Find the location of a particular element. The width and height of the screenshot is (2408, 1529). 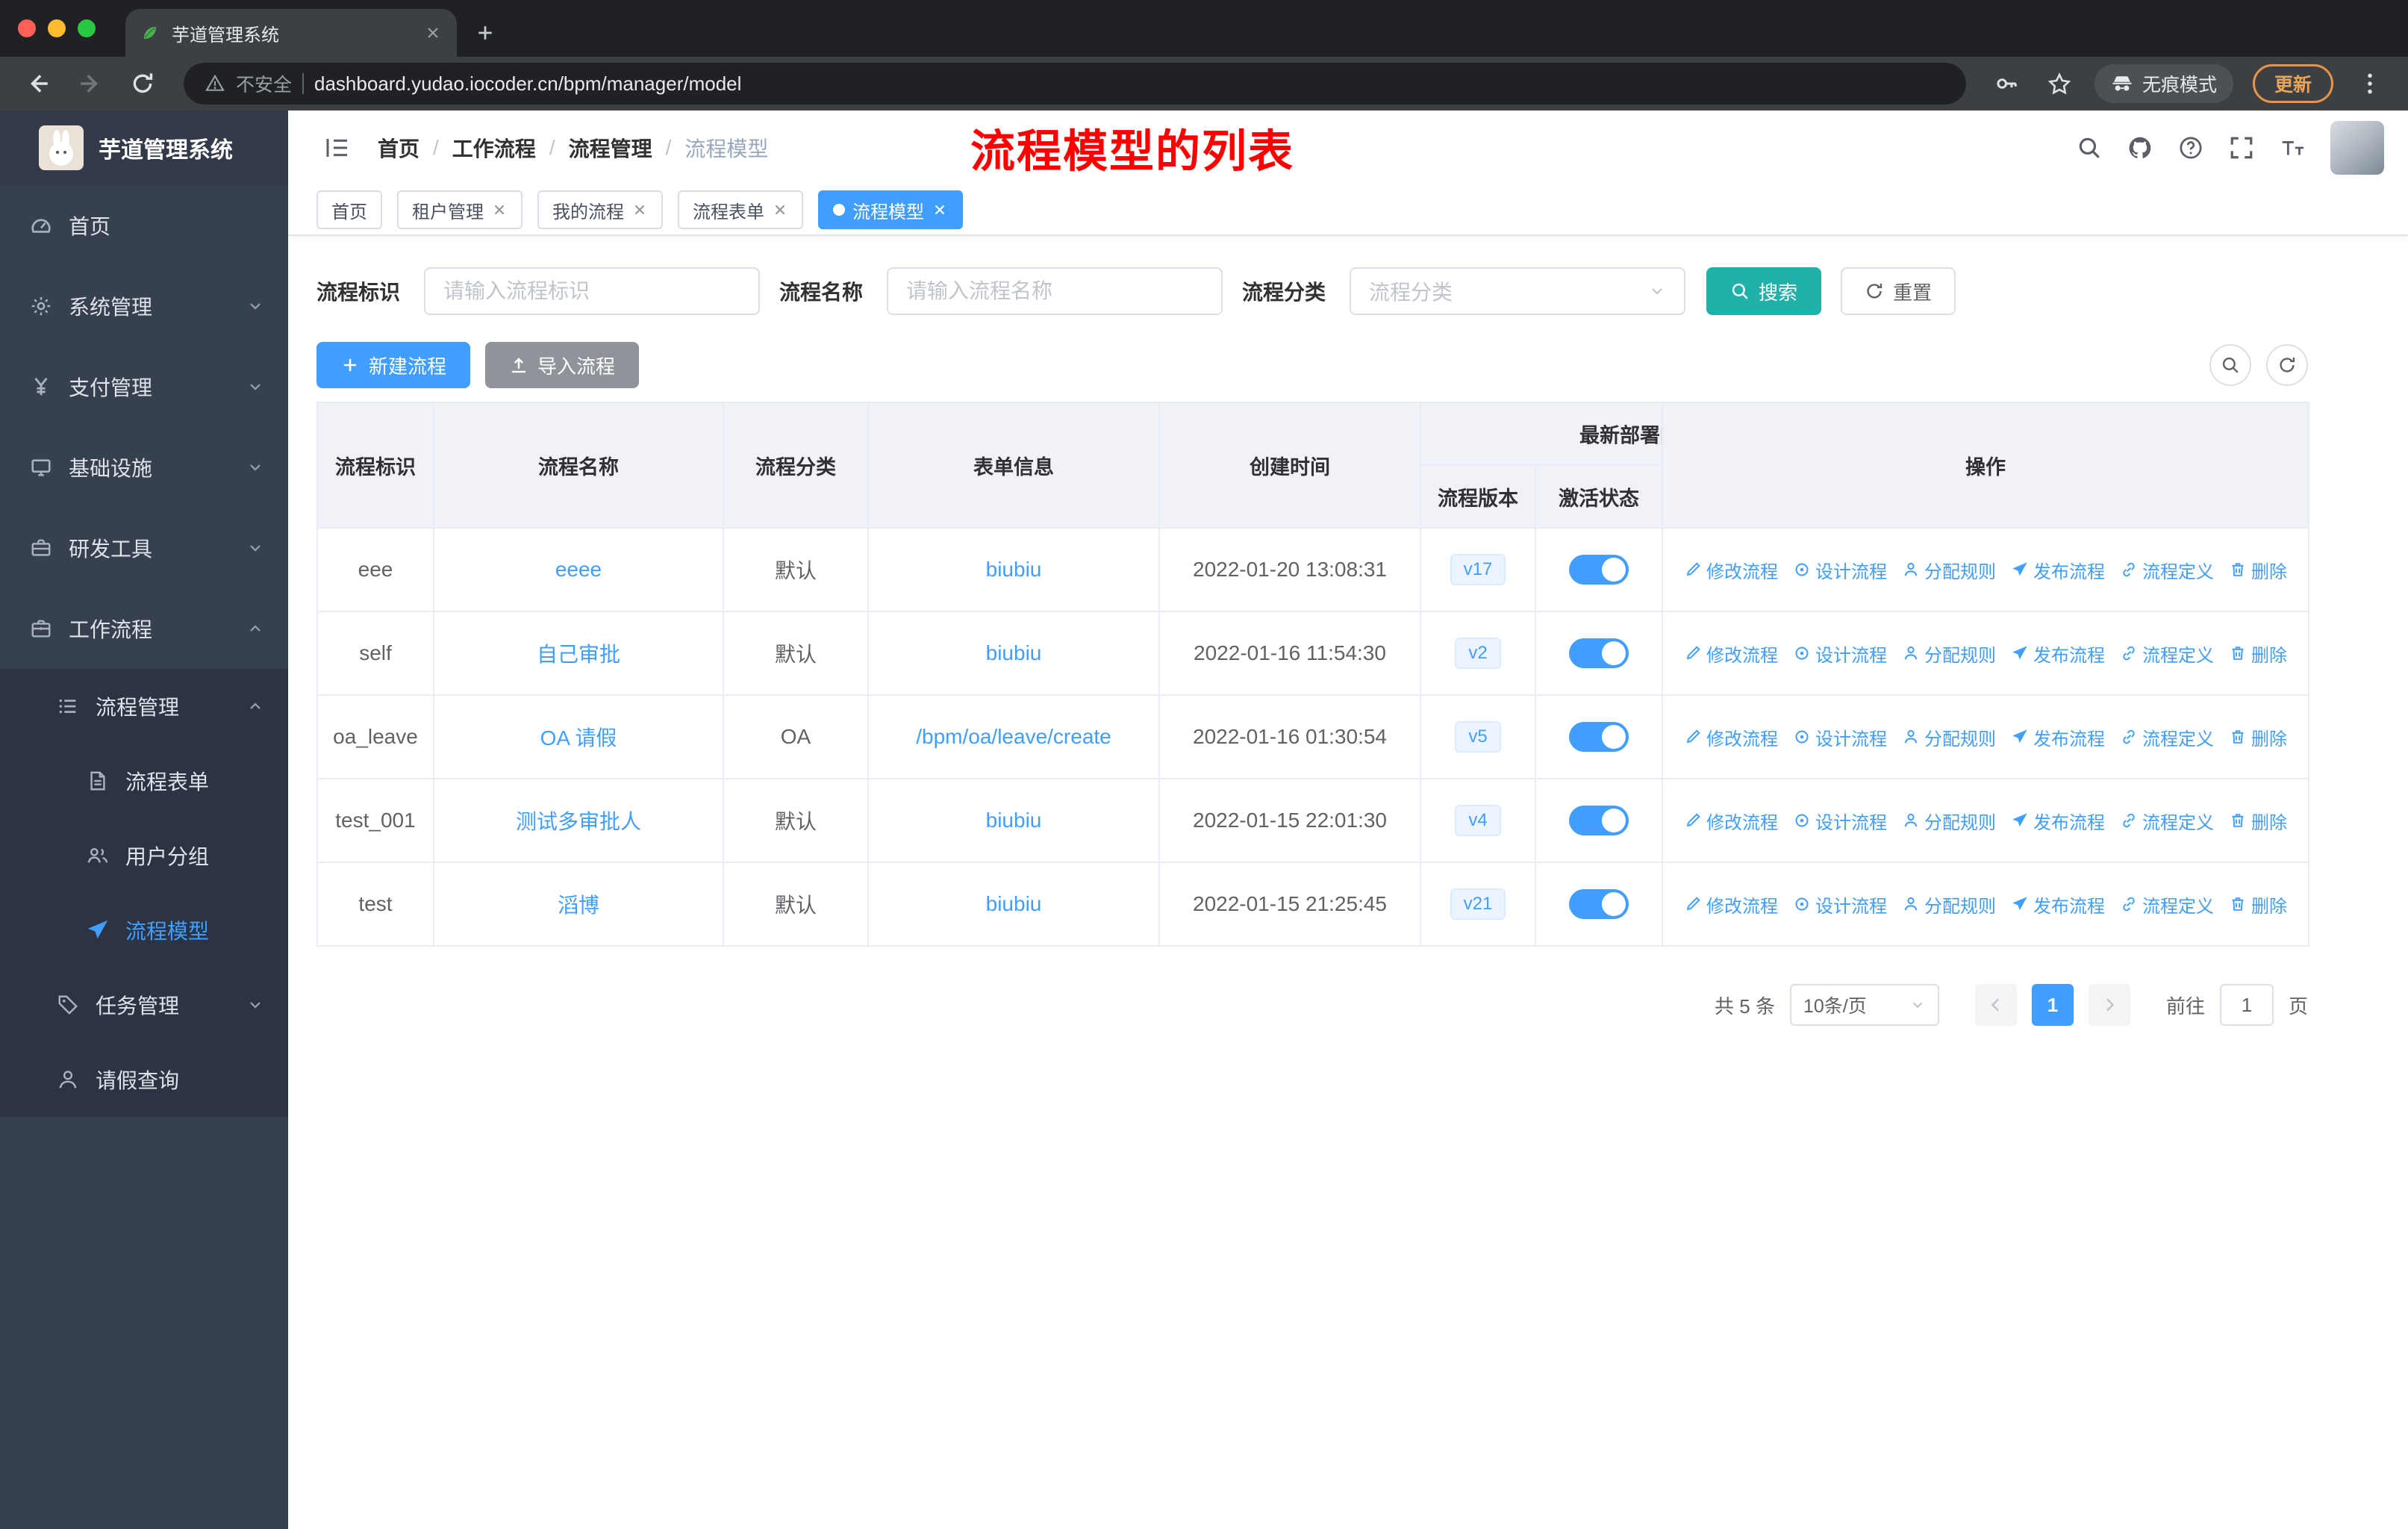

search-button: 搜索 is located at coordinates (1764, 291).